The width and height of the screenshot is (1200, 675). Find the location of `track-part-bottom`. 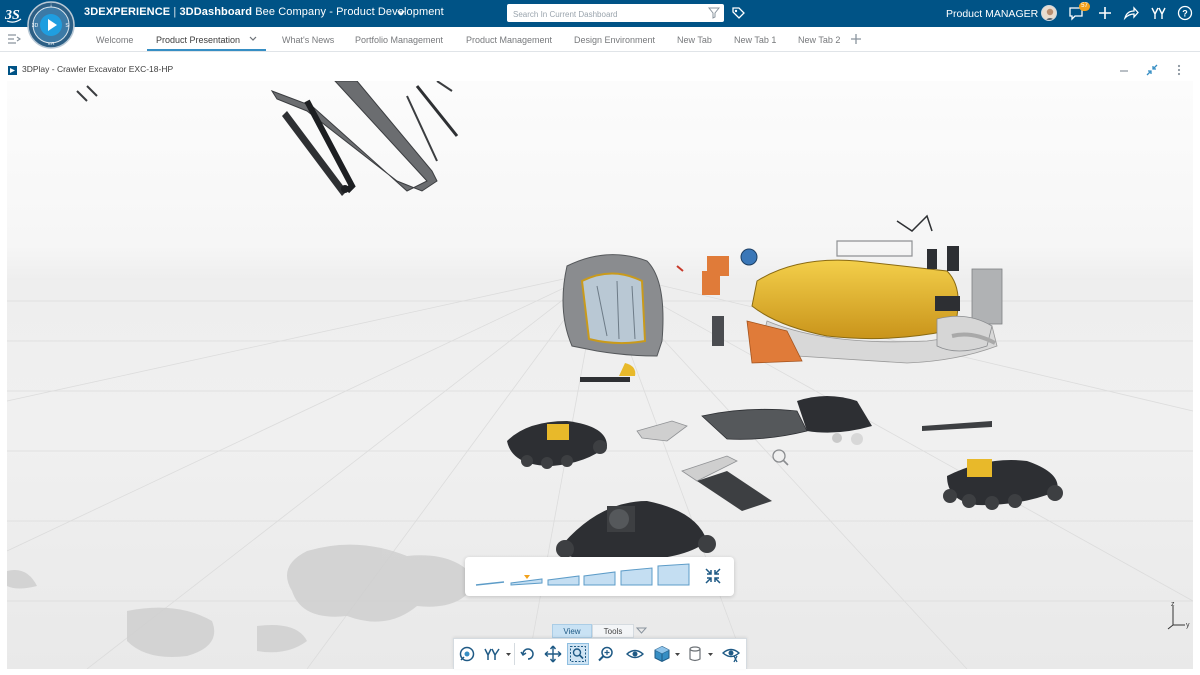

track-part-bottom is located at coordinates (636, 531).